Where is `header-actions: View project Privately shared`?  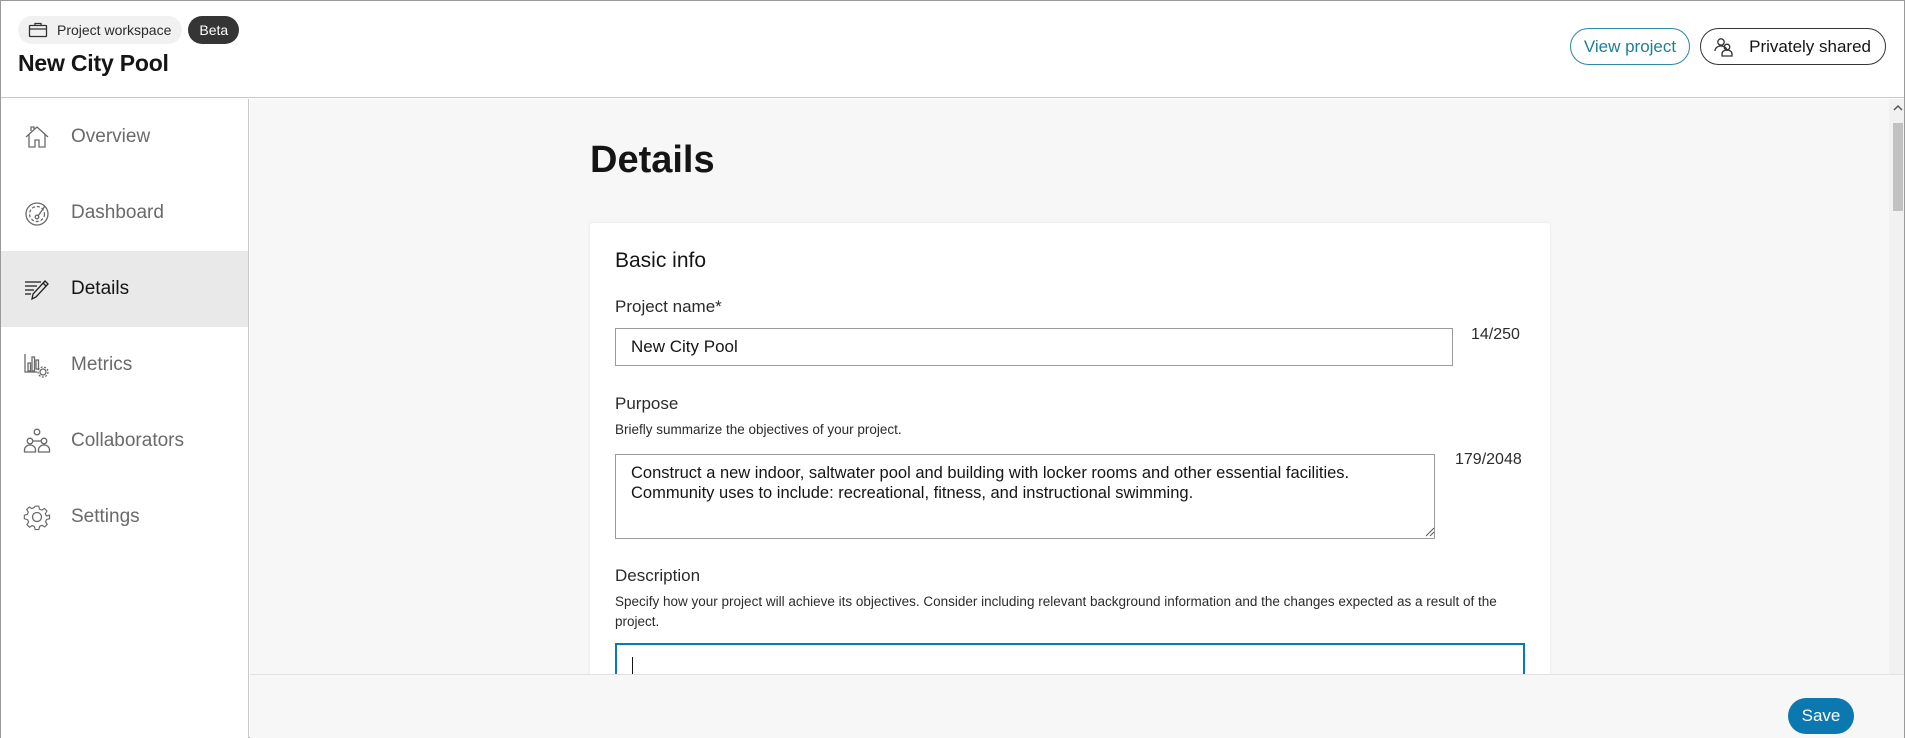 header-actions: View project Privately shared is located at coordinates (1727, 46).